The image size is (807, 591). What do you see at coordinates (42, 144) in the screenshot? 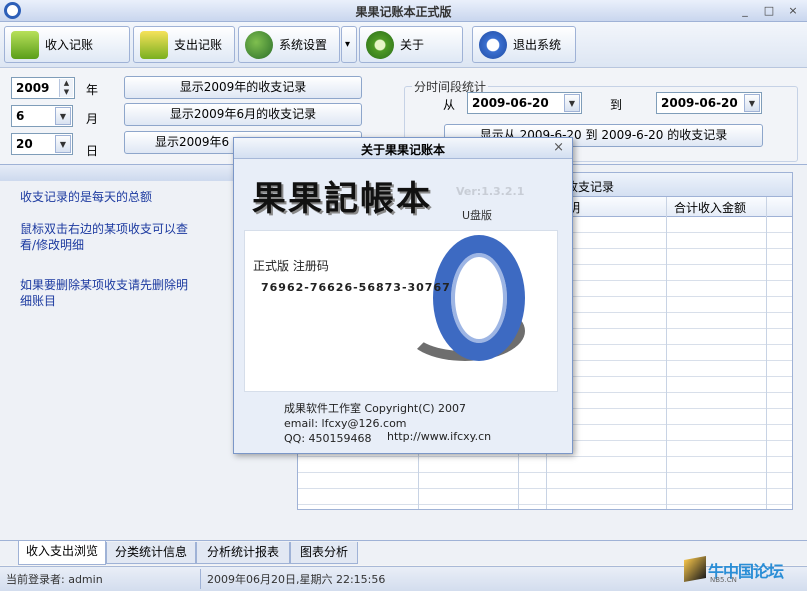
I see `day-select: 20 ▼` at bounding box center [42, 144].